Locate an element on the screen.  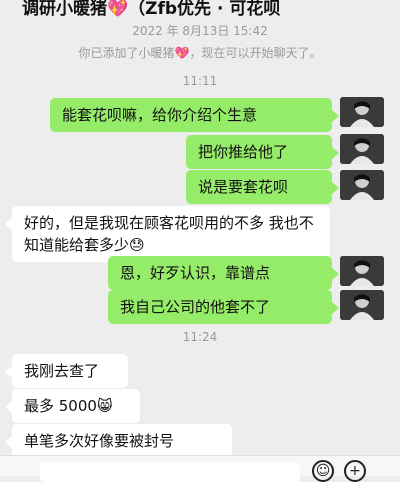
input-bar: ☺ + is located at coordinates (200, 468).